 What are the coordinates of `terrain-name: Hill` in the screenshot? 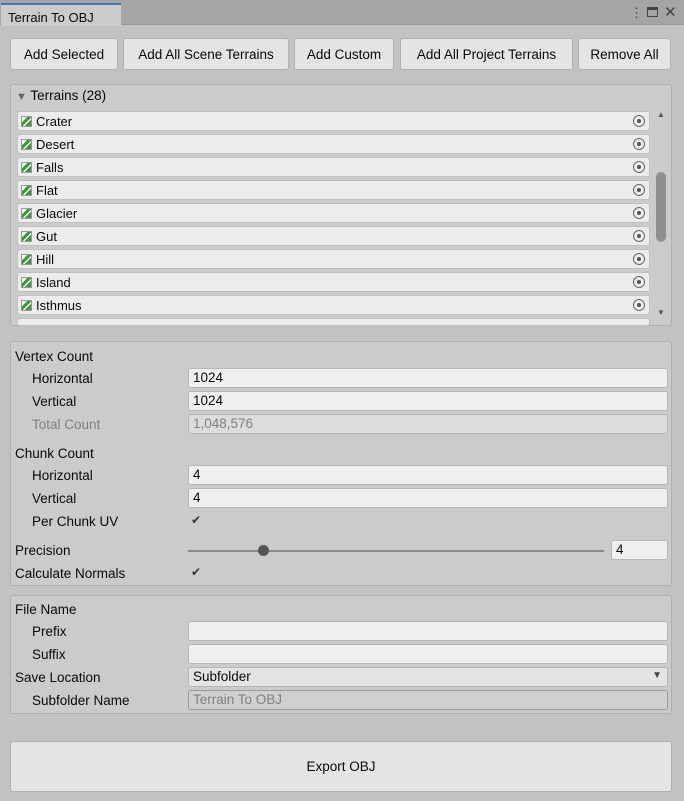 It's located at (45, 259).